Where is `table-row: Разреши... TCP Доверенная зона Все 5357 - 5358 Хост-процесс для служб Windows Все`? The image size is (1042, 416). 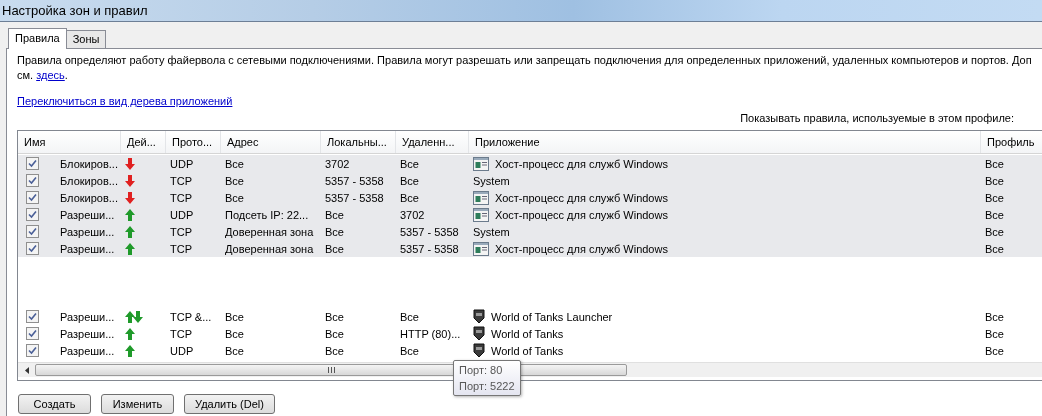 table-row: Разреши... TCP Доверенная зона Все 5357 - 5358 Хост-процесс для служб Windows Все is located at coordinates (530, 248).